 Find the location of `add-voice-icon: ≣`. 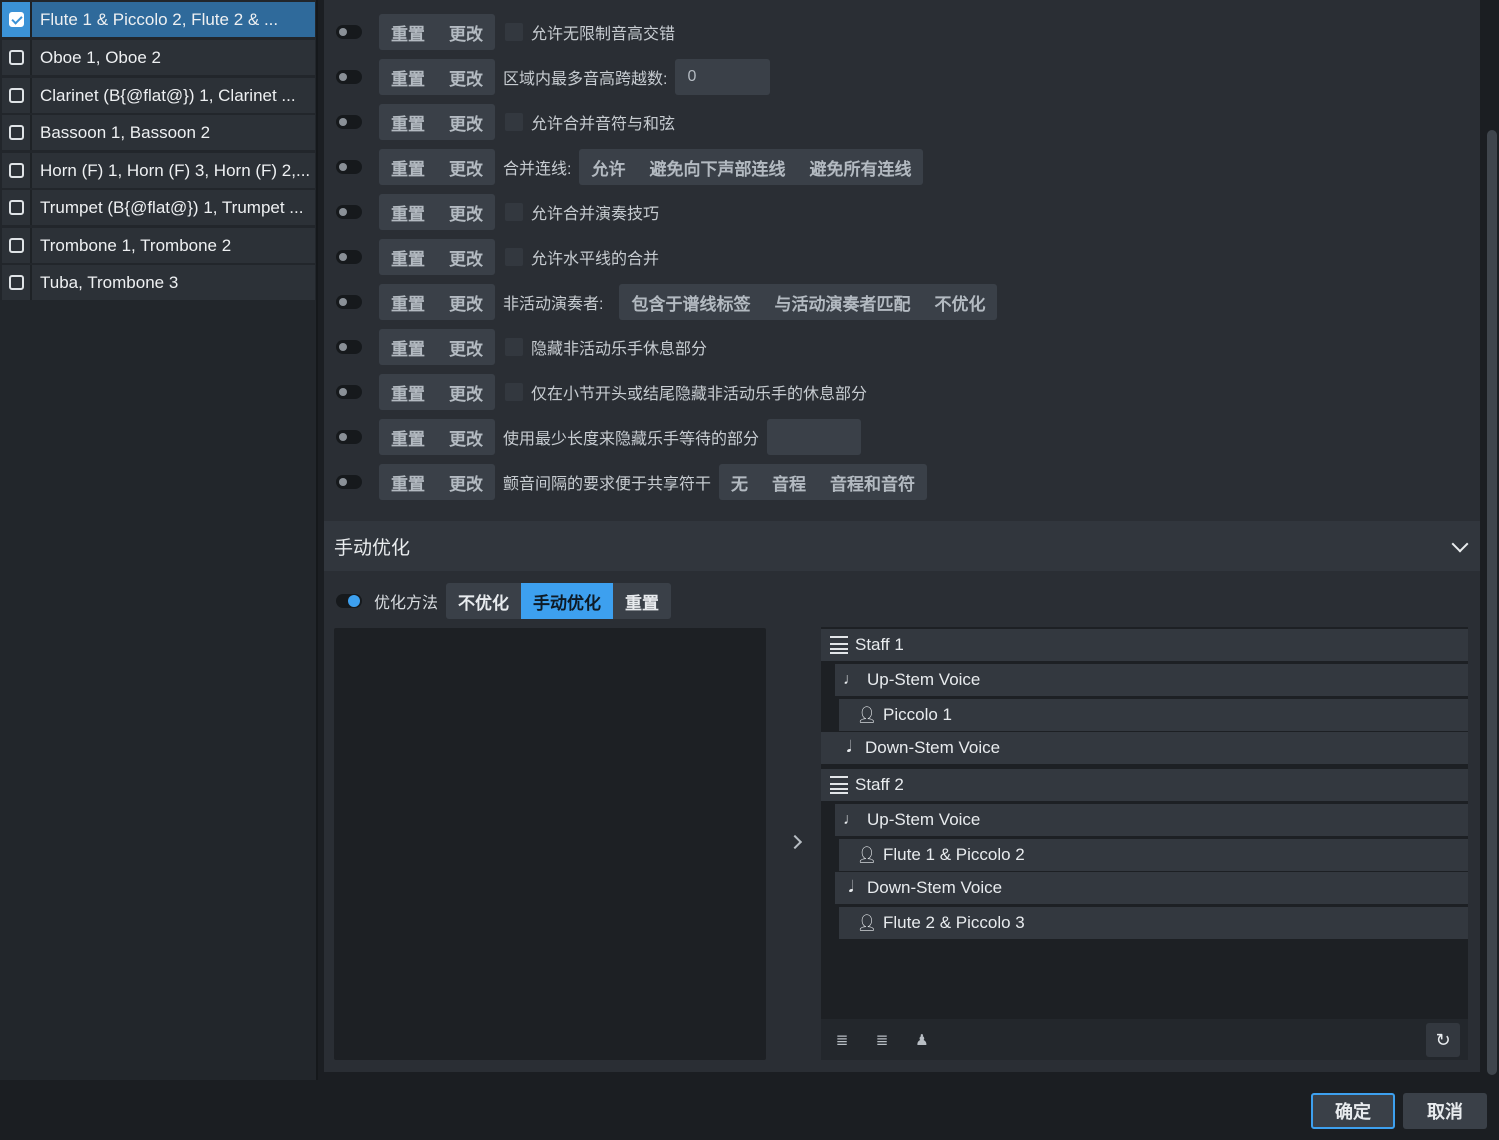

add-voice-icon: ≣ is located at coordinates (882, 1040).